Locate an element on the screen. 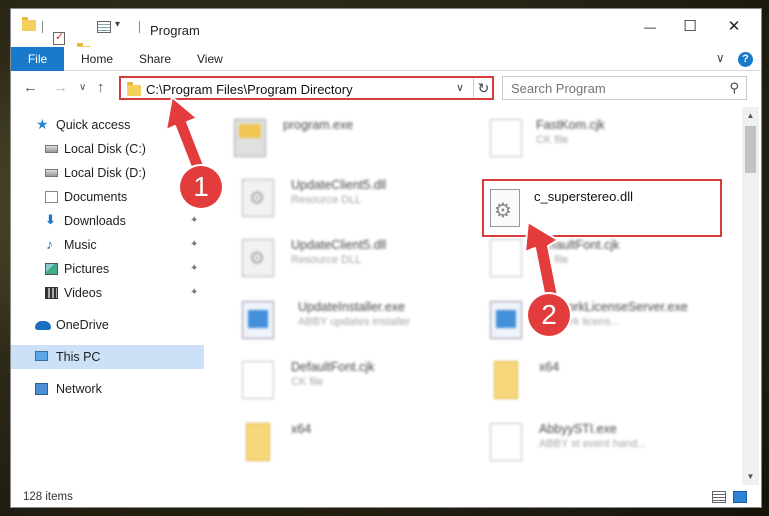 The height and width of the screenshot is (516, 769). music-icon: ♪ is located at coordinates (49, 244).